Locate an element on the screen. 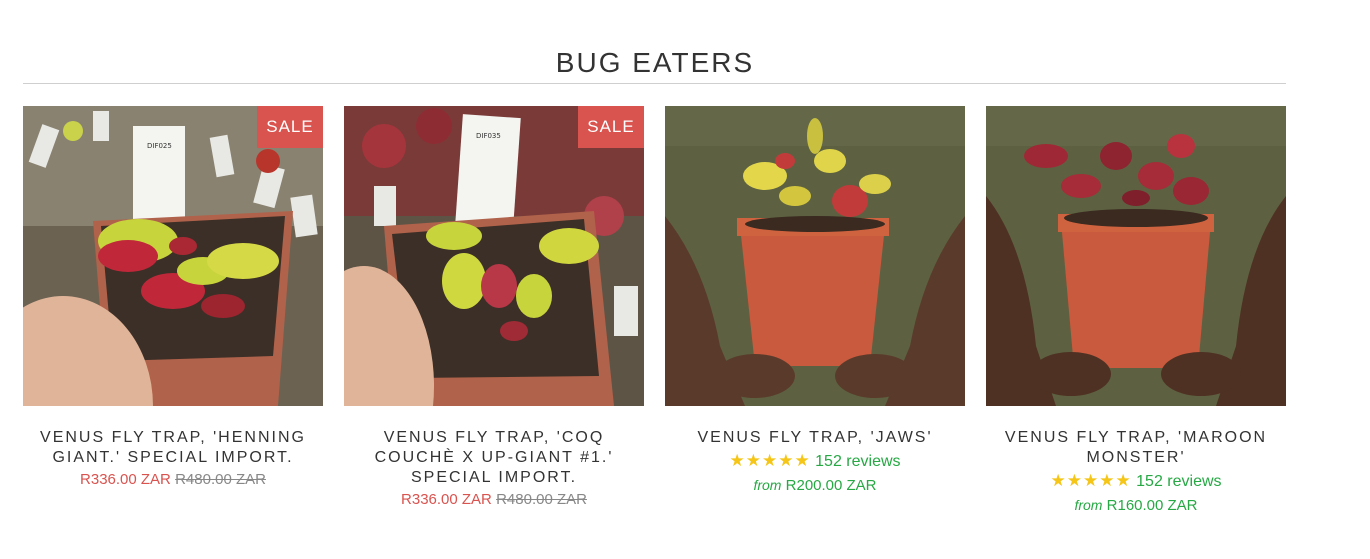  product-image-link: DIF035 SALE is located at coordinates (494, 256).